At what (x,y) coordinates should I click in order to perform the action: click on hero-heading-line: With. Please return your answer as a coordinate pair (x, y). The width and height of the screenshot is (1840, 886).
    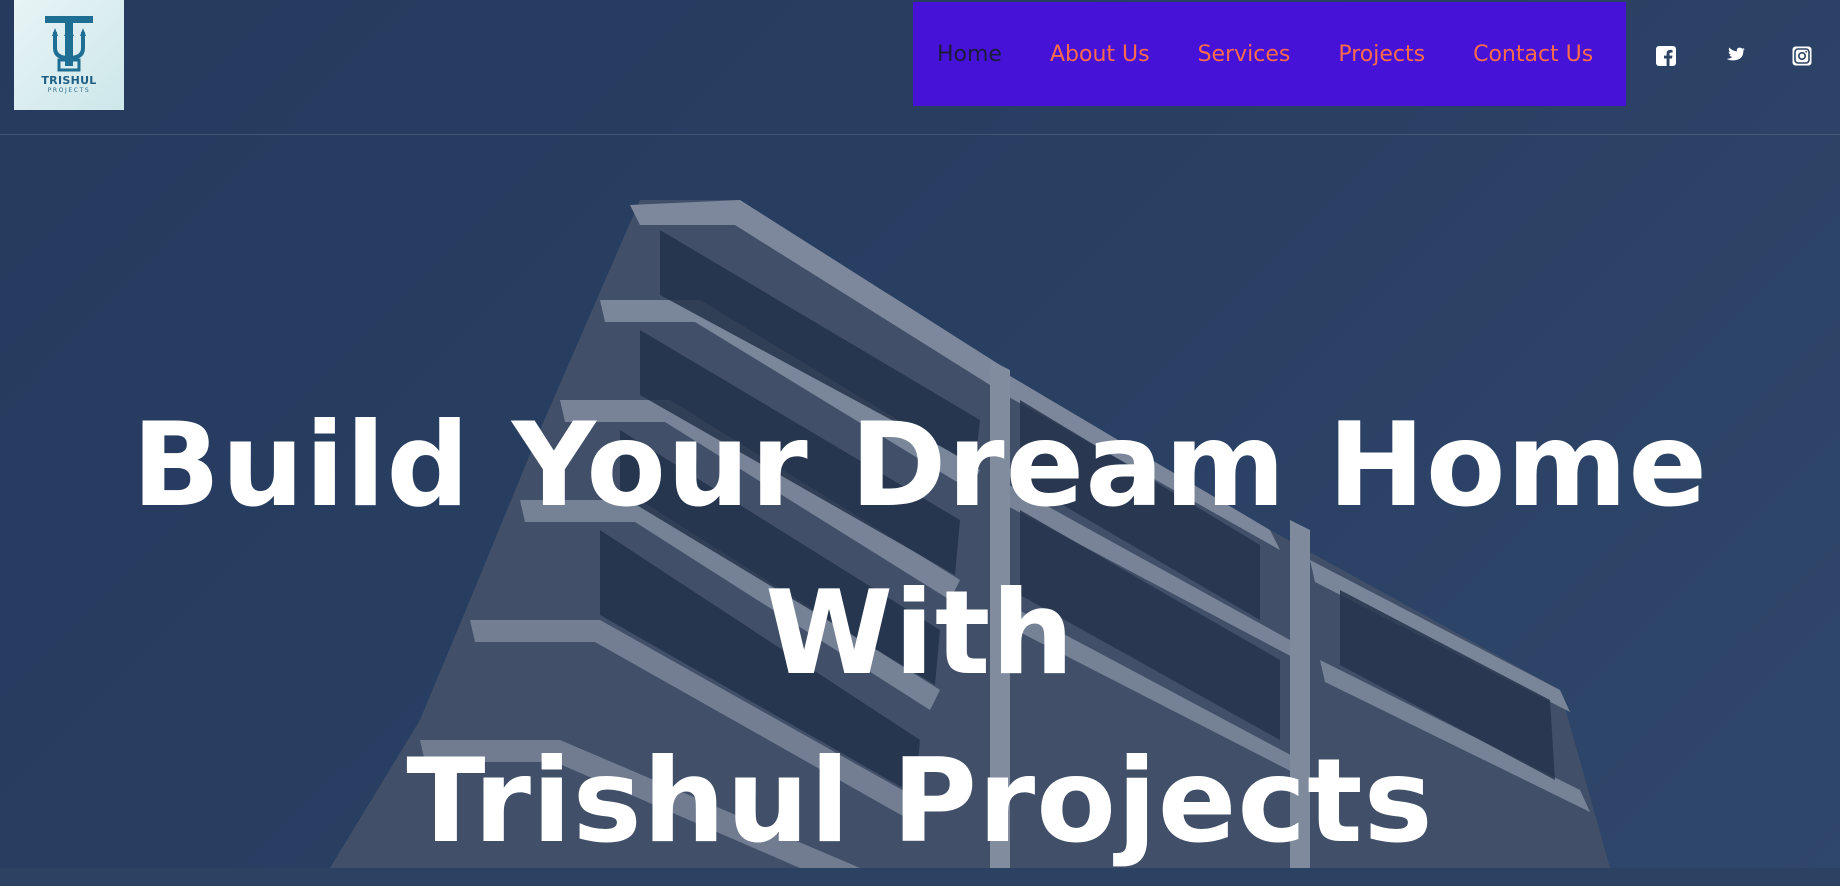
    Looking at the image, I should click on (920, 633).